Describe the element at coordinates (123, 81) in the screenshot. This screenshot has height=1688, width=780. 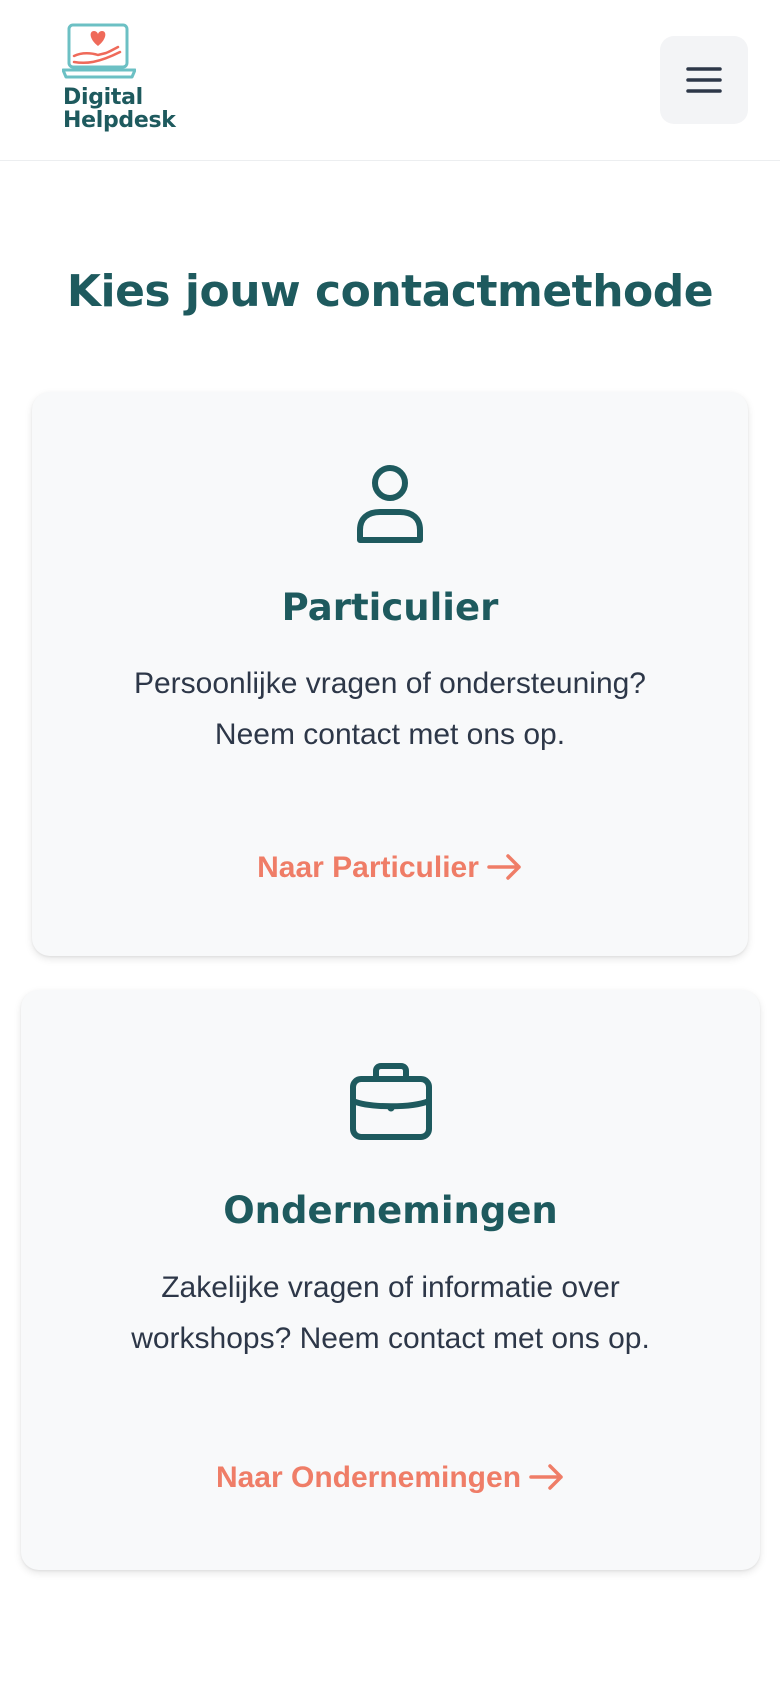
I see `site-logo: Digital Helpdesk` at that location.